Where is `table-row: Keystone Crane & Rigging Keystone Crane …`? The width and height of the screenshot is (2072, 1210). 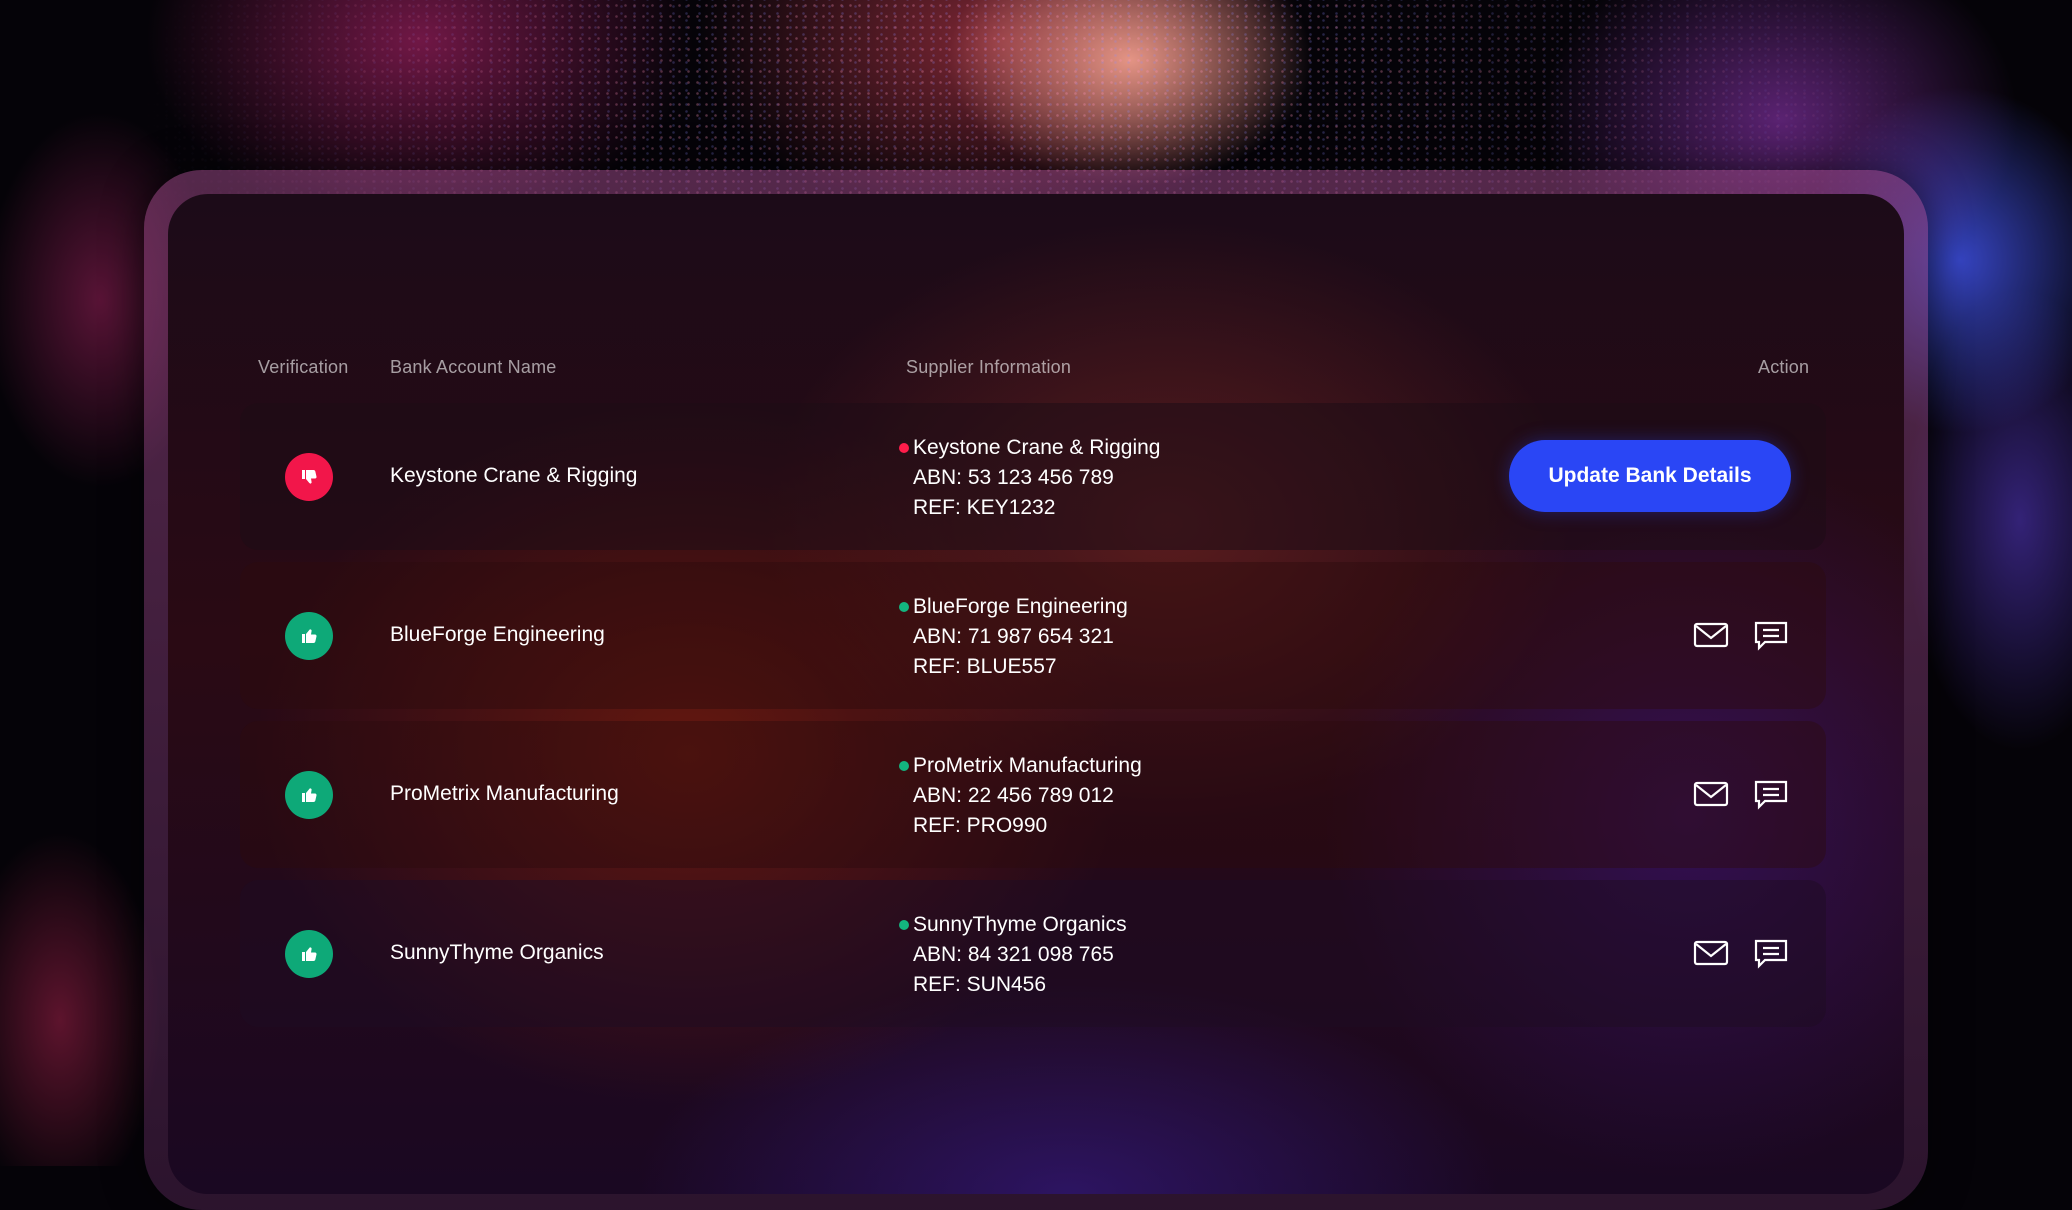
table-row: Keystone Crane & Rigging Keystone Crane … is located at coordinates (1033, 476).